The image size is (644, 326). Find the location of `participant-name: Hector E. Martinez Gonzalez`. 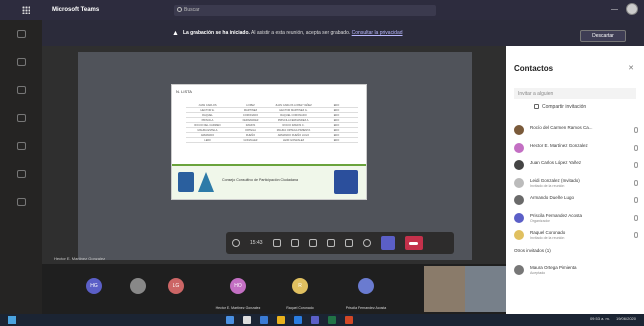

participant-name: Hector E. Martinez Gonzalez is located at coordinates (238, 308).